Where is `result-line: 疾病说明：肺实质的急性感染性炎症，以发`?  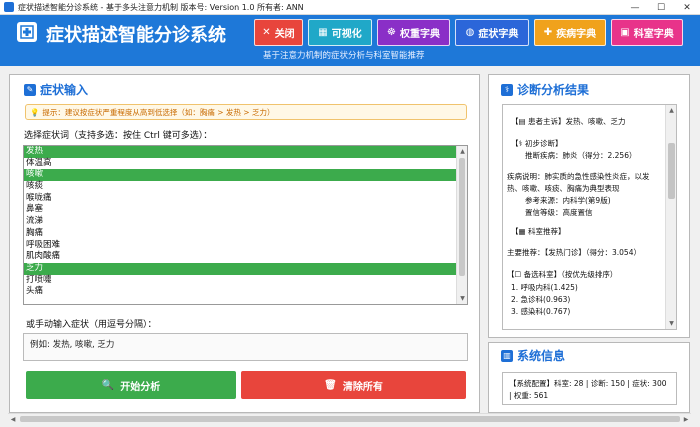 result-line: 疾病说明：肺实质的急性感染性炎症，以发 is located at coordinates (578, 176).